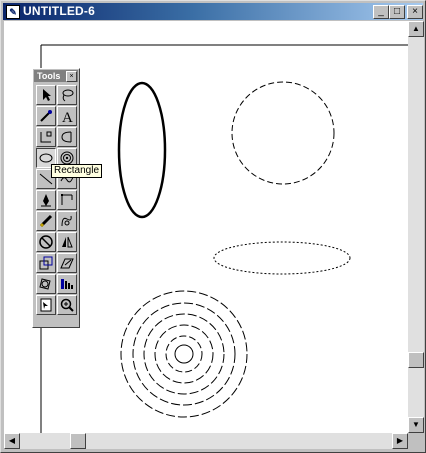  I want to click on scale-icon, so click(46, 263).